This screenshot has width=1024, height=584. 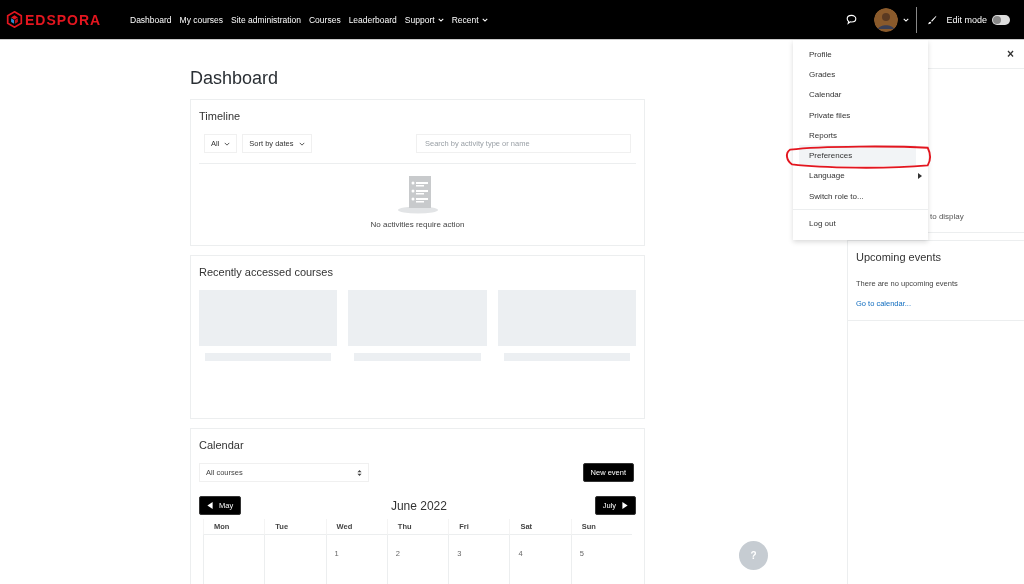 I want to click on block-title: Upcoming events, so click(x=899, y=257).